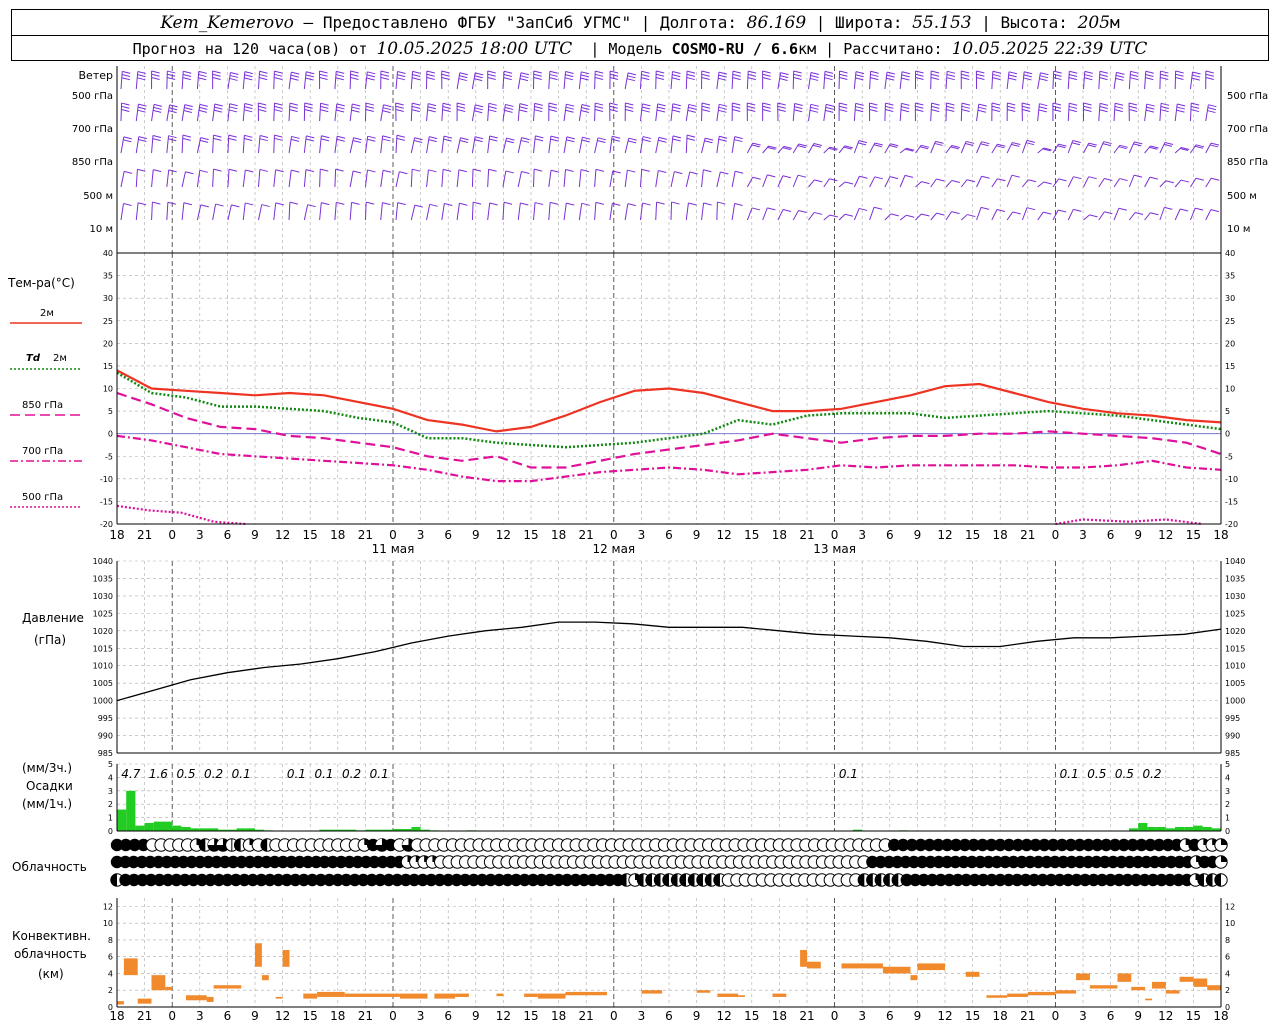 Image resolution: width=1280 pixels, height=1024 pixels. I want to click on temp-tick-left: 25, so click(108, 321).